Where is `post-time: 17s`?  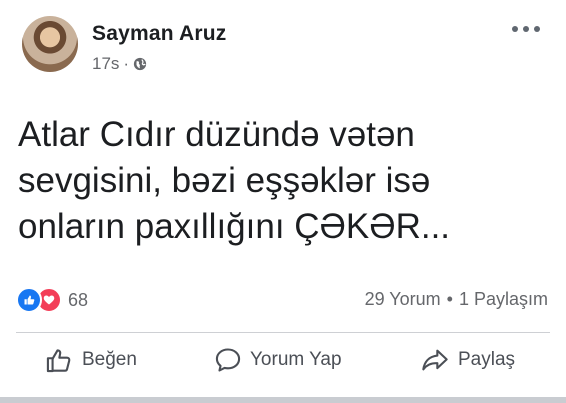
post-time: 17s is located at coordinates (105, 64).